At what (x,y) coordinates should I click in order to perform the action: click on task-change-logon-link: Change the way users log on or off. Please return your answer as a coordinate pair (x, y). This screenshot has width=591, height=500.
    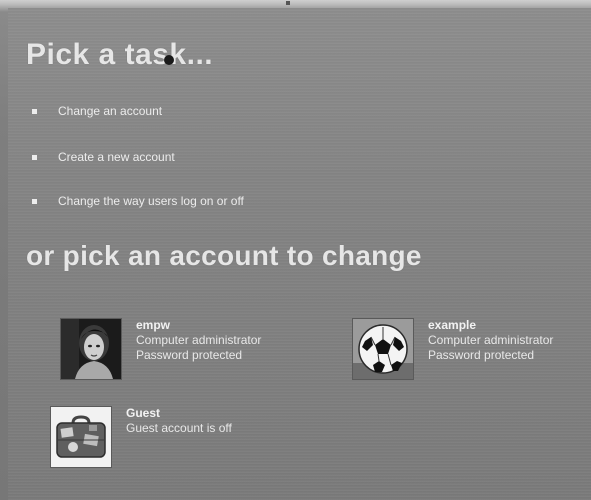
    Looking at the image, I should click on (138, 201).